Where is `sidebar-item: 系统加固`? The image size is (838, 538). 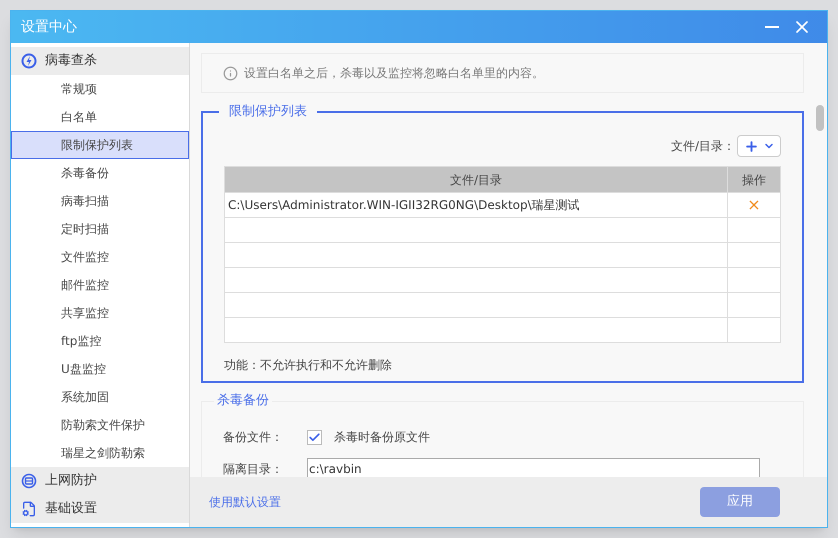
sidebar-item: 系统加固 is located at coordinates (100, 397).